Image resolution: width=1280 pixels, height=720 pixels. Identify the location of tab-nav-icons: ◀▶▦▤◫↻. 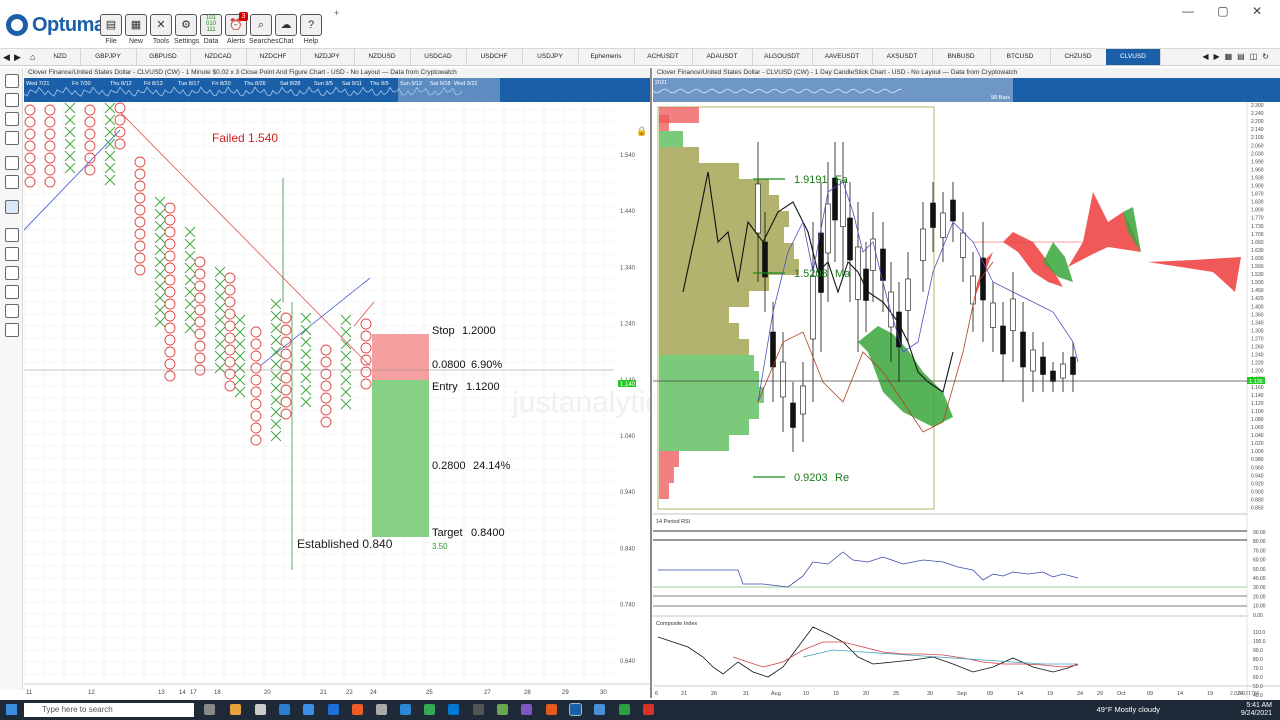
(1238, 57).